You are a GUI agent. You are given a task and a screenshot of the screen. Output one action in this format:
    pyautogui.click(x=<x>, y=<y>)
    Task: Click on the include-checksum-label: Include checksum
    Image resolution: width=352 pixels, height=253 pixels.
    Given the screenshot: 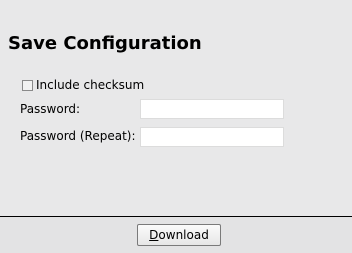 What is the action you would take?
    pyautogui.click(x=90, y=85)
    